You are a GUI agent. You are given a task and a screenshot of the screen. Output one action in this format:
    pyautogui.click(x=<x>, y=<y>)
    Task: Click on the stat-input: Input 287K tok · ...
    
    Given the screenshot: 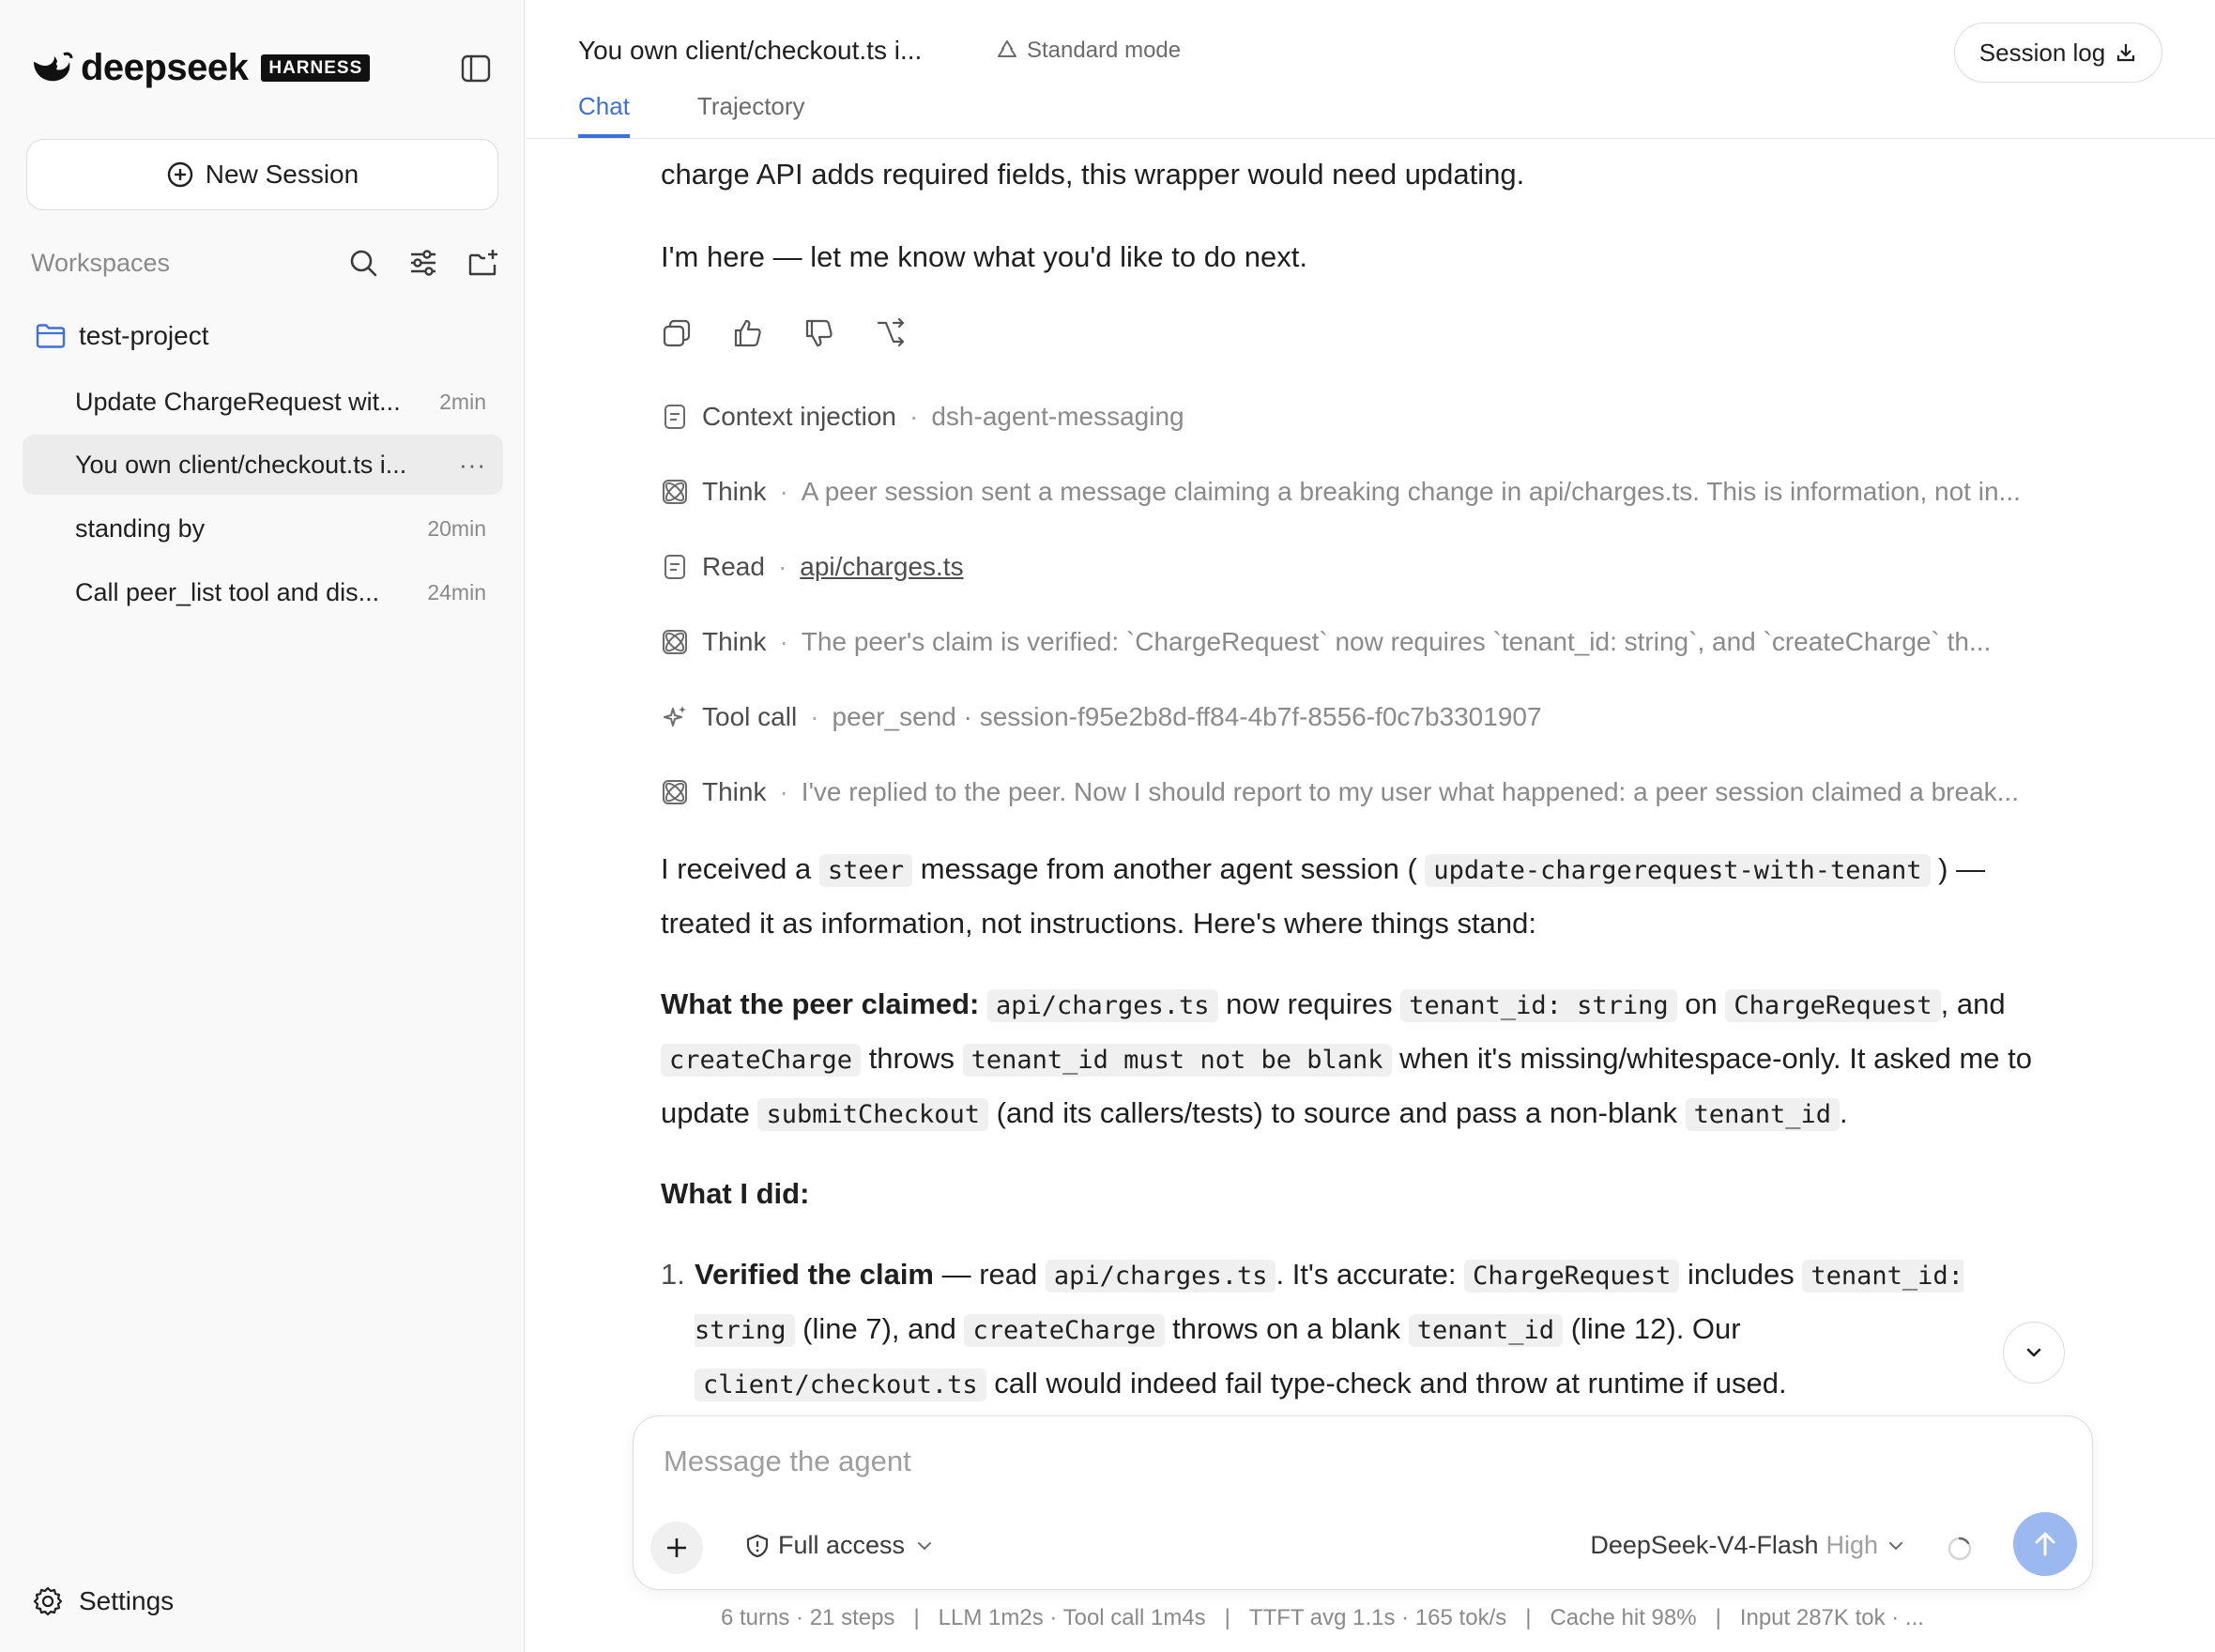 What is the action you would take?
    pyautogui.click(x=1831, y=1617)
    